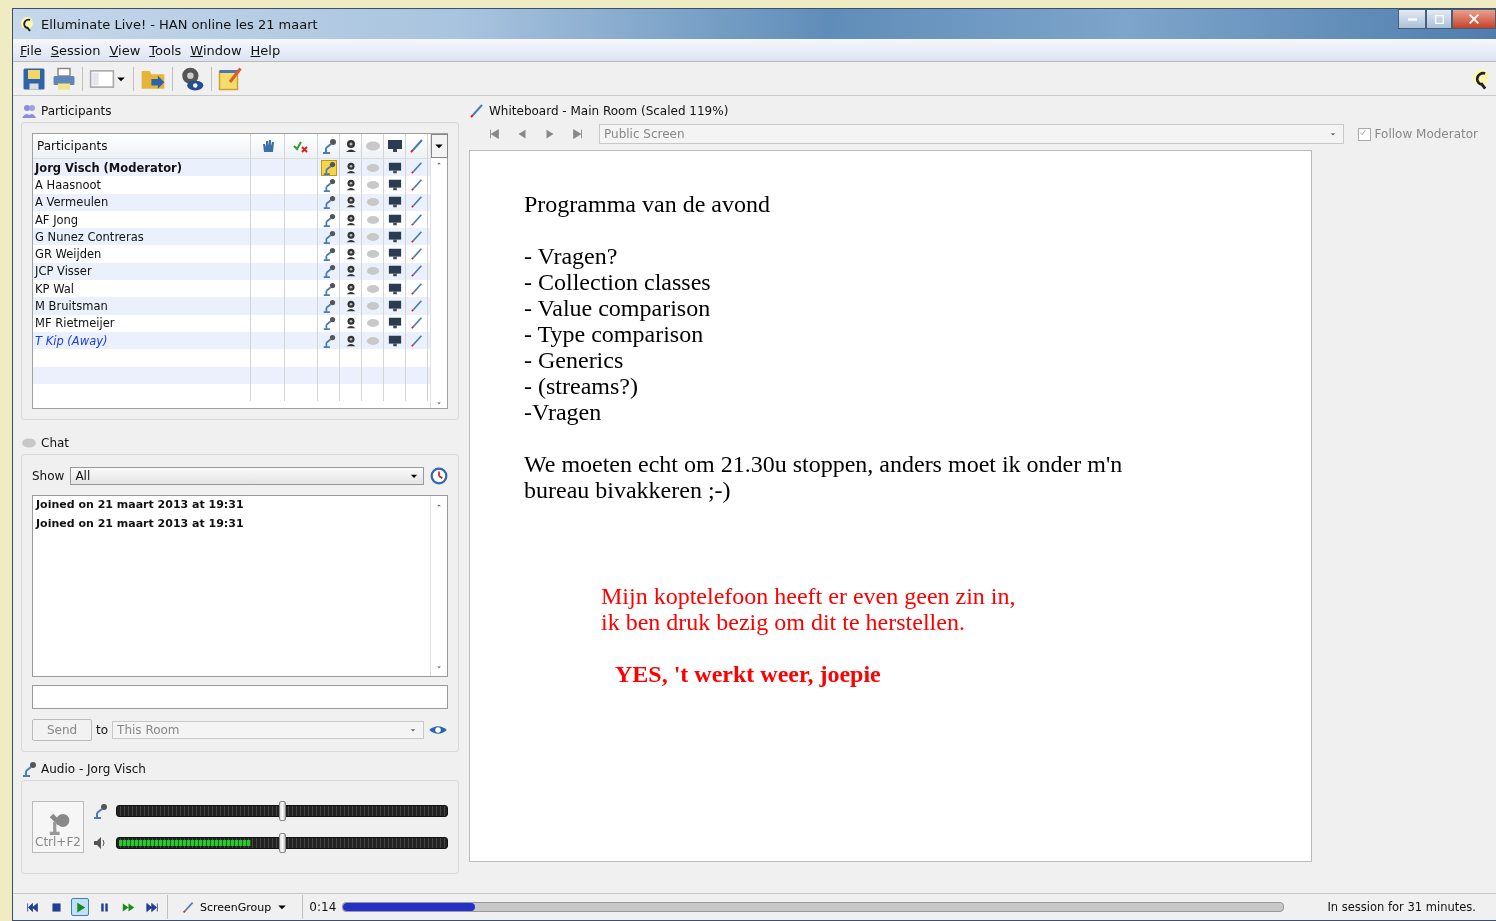  I want to click on participant-row: GR Weijden, so click(231, 254).